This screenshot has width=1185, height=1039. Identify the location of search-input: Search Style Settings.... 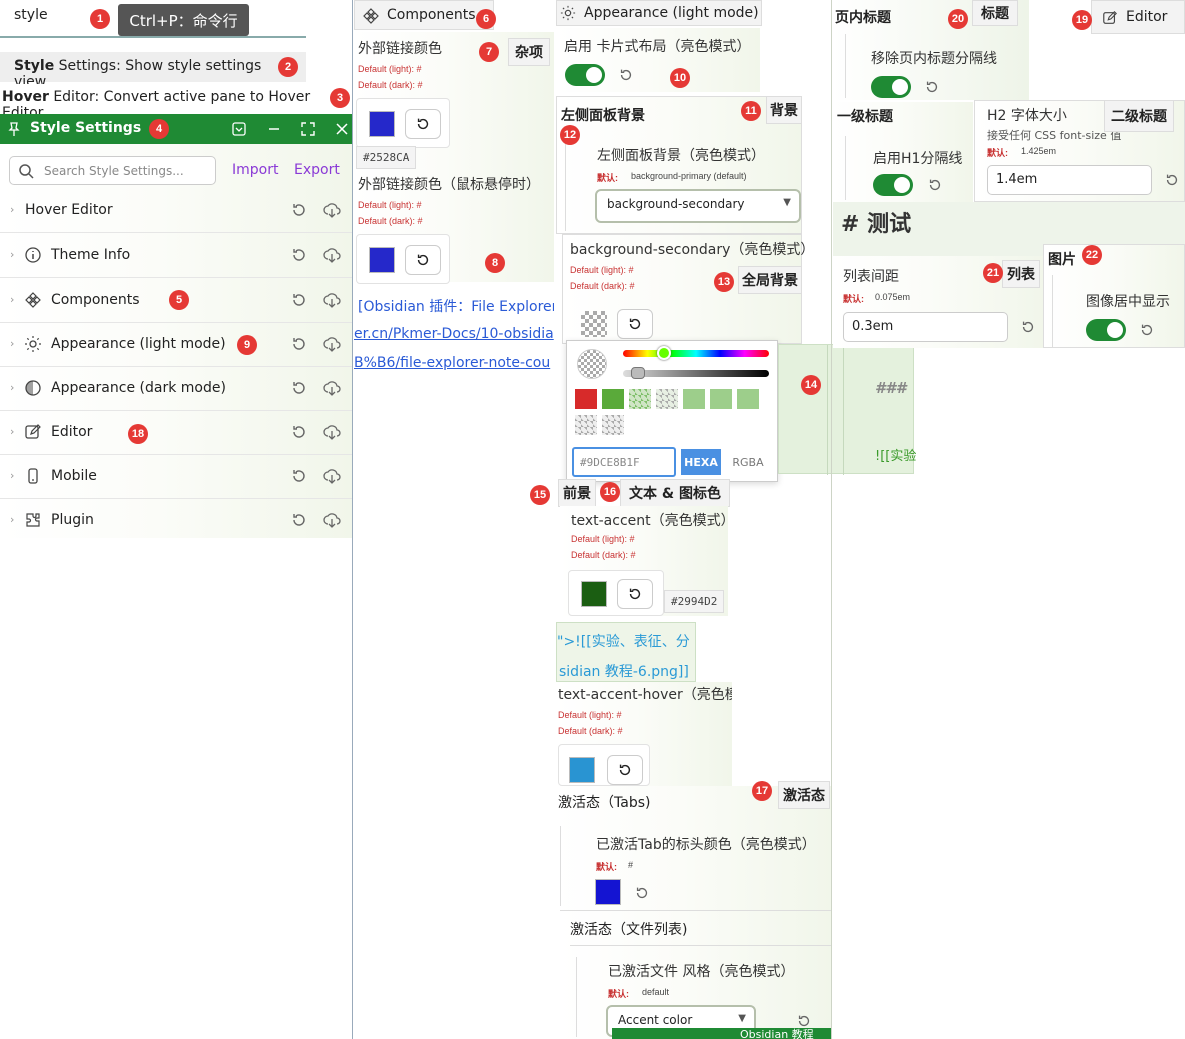
(112, 170).